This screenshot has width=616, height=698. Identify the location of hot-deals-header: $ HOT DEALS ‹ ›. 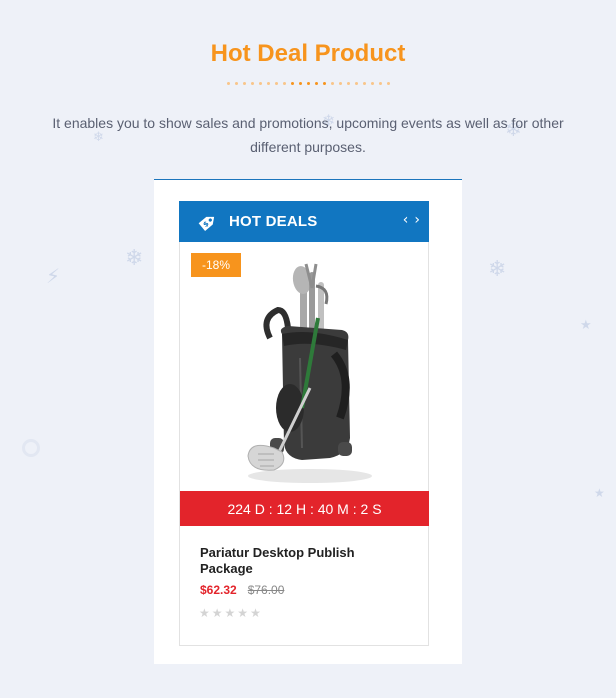
(304, 221).